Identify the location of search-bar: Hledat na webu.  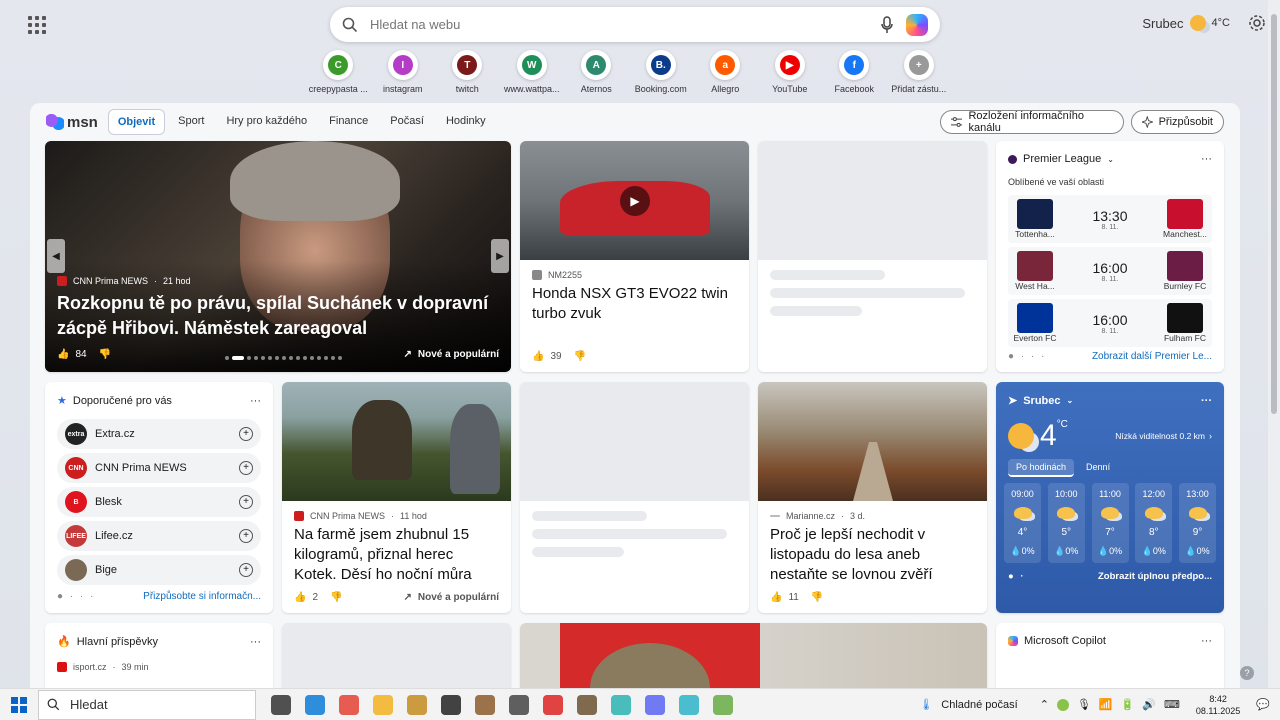
(635, 24).